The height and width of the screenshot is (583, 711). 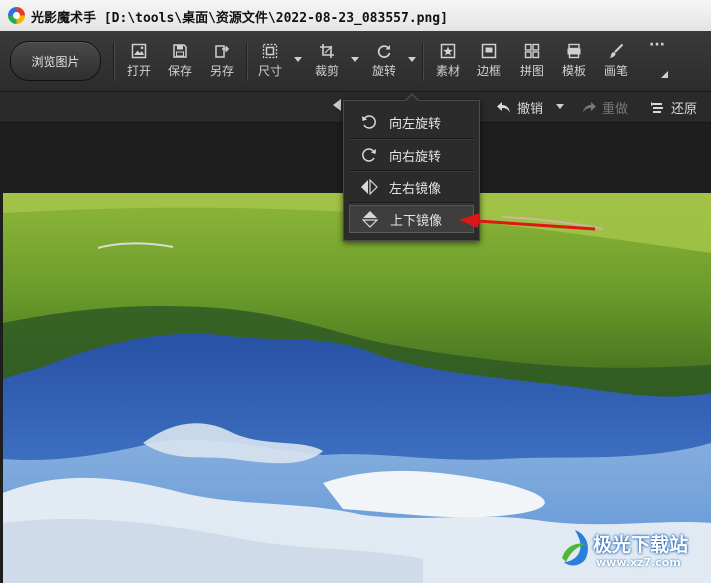 I want to click on rotate-right-label: 向右旋转, so click(x=415, y=157).